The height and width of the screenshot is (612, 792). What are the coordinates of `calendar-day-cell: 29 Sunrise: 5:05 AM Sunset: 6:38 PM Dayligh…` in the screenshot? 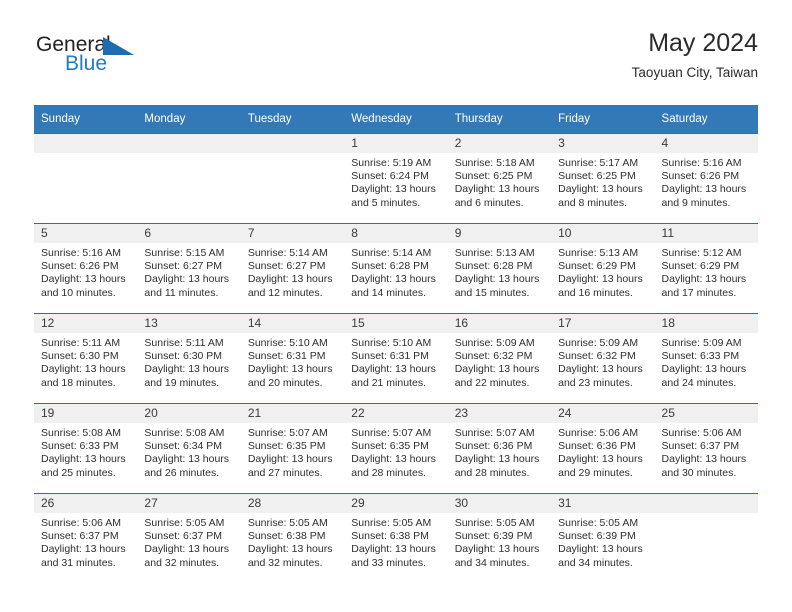 It's located at (396, 538).